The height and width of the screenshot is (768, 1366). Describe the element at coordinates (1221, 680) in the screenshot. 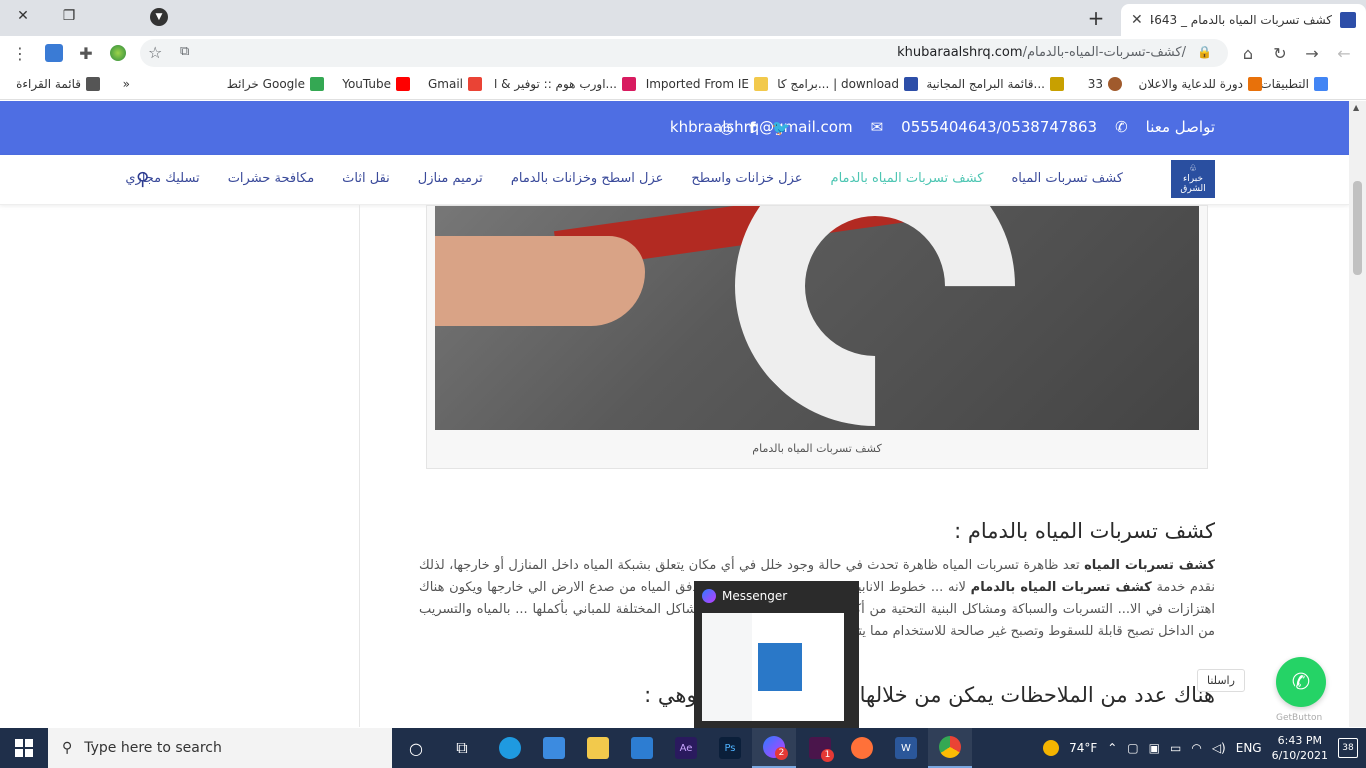

I see `whatsapp-tooltip: راسلنا` at that location.